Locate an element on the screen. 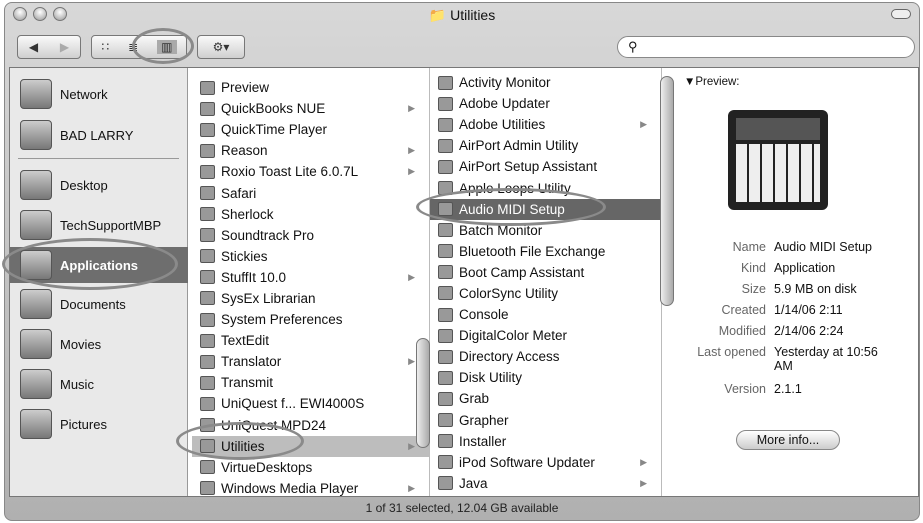 The width and height of the screenshot is (923, 523). sidebar-item-bad-larry: BAD LARRY is located at coordinates (99, 135).